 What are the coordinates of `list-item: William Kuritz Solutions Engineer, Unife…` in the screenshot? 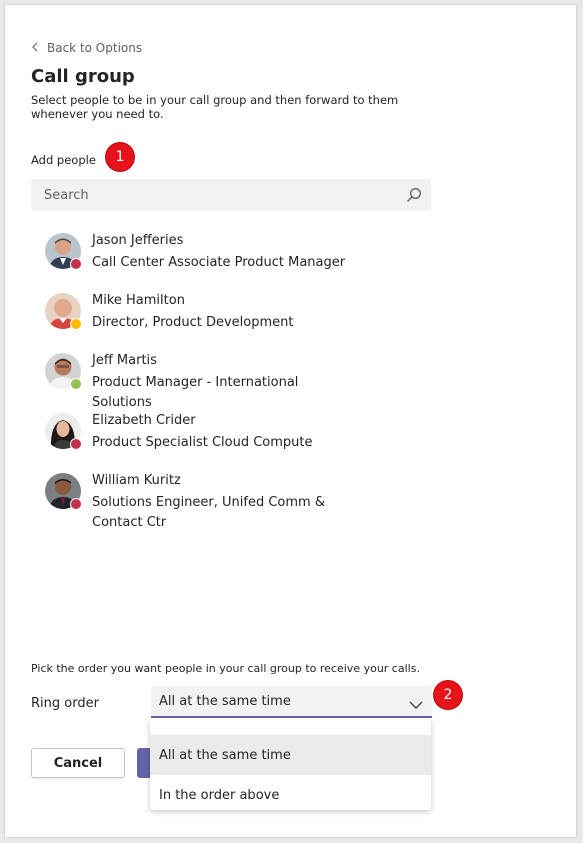 It's located at (235, 508).